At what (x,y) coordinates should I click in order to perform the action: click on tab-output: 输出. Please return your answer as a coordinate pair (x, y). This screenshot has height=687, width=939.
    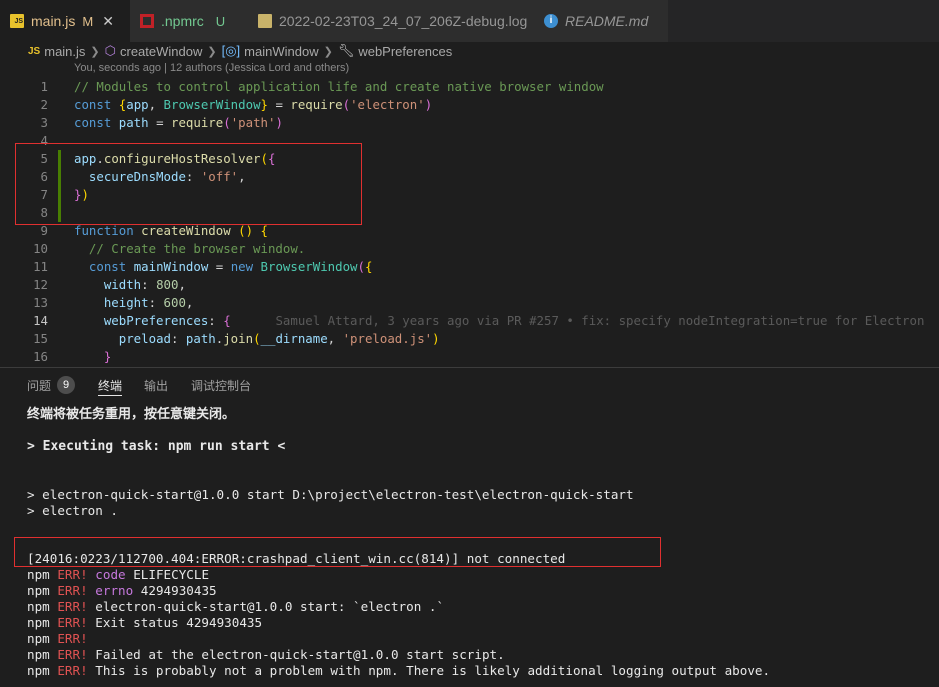
    Looking at the image, I should click on (156, 385).